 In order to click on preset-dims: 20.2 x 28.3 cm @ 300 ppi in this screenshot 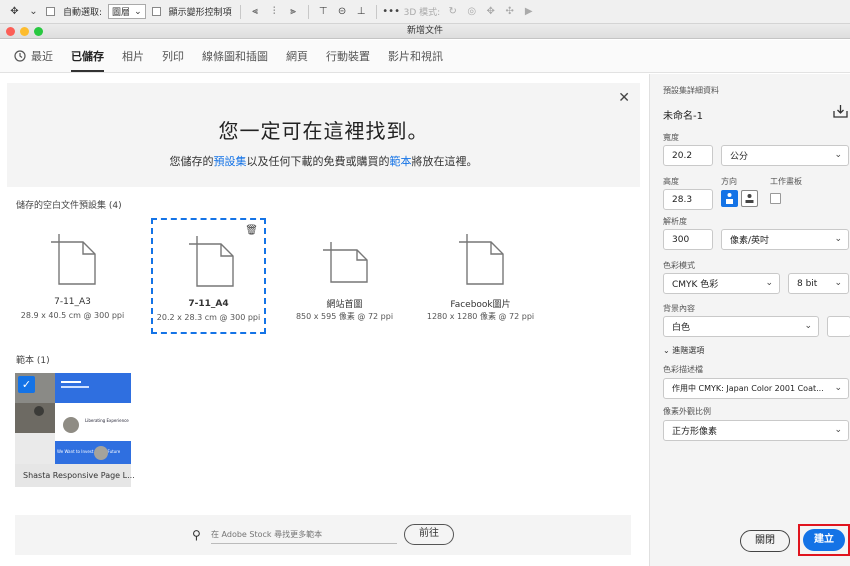, I will do `click(208, 317)`.